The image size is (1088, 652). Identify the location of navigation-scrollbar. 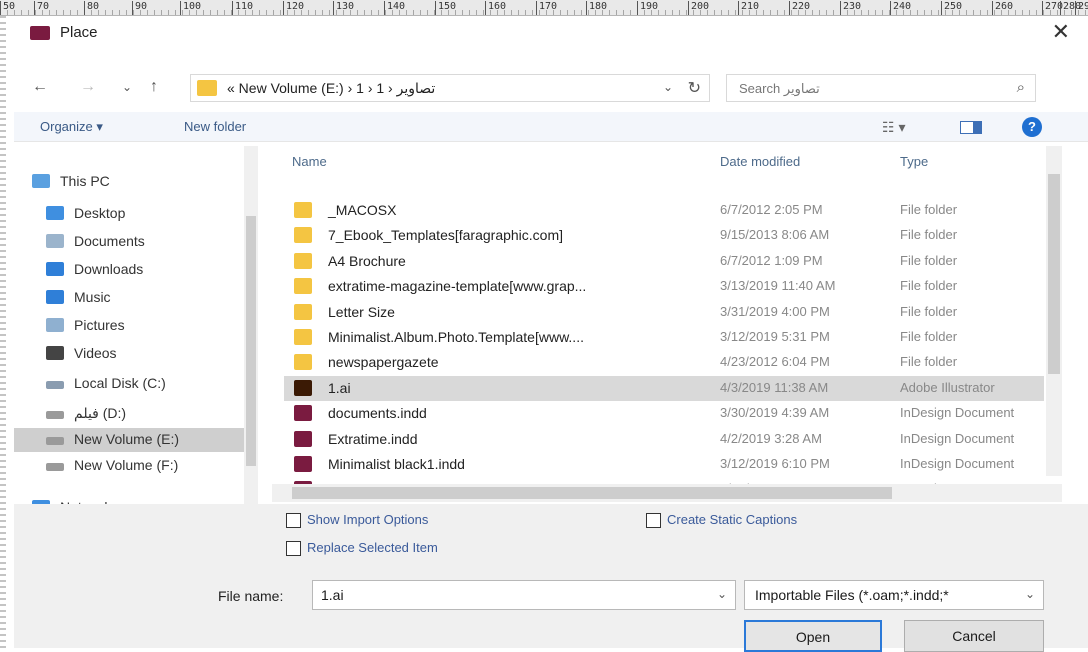
(251, 326).